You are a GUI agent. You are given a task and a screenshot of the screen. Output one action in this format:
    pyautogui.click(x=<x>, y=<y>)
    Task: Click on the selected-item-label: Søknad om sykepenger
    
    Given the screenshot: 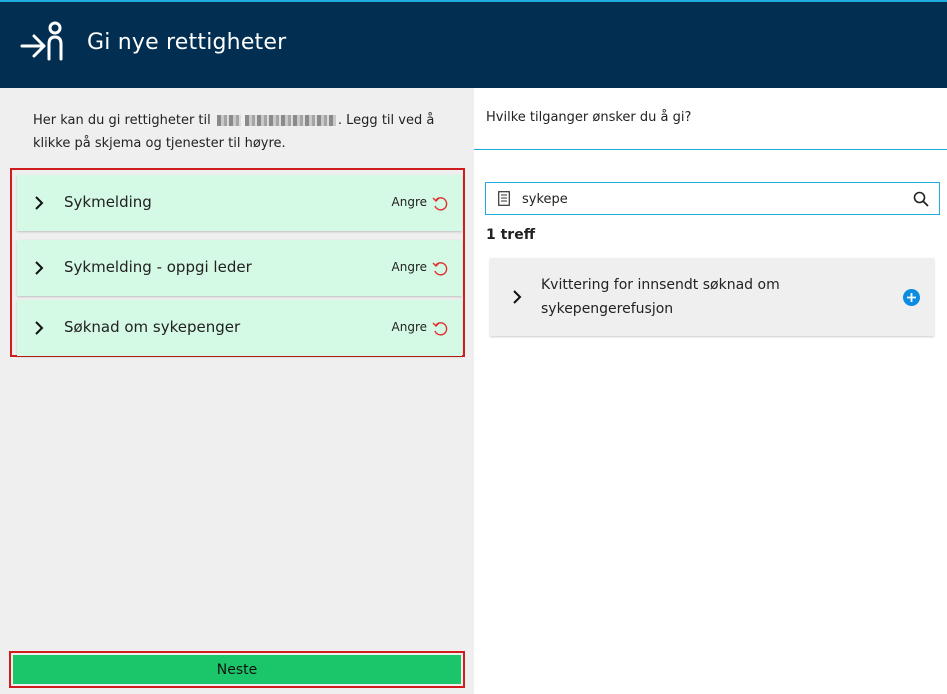 What is the action you would take?
    pyautogui.click(x=152, y=327)
    